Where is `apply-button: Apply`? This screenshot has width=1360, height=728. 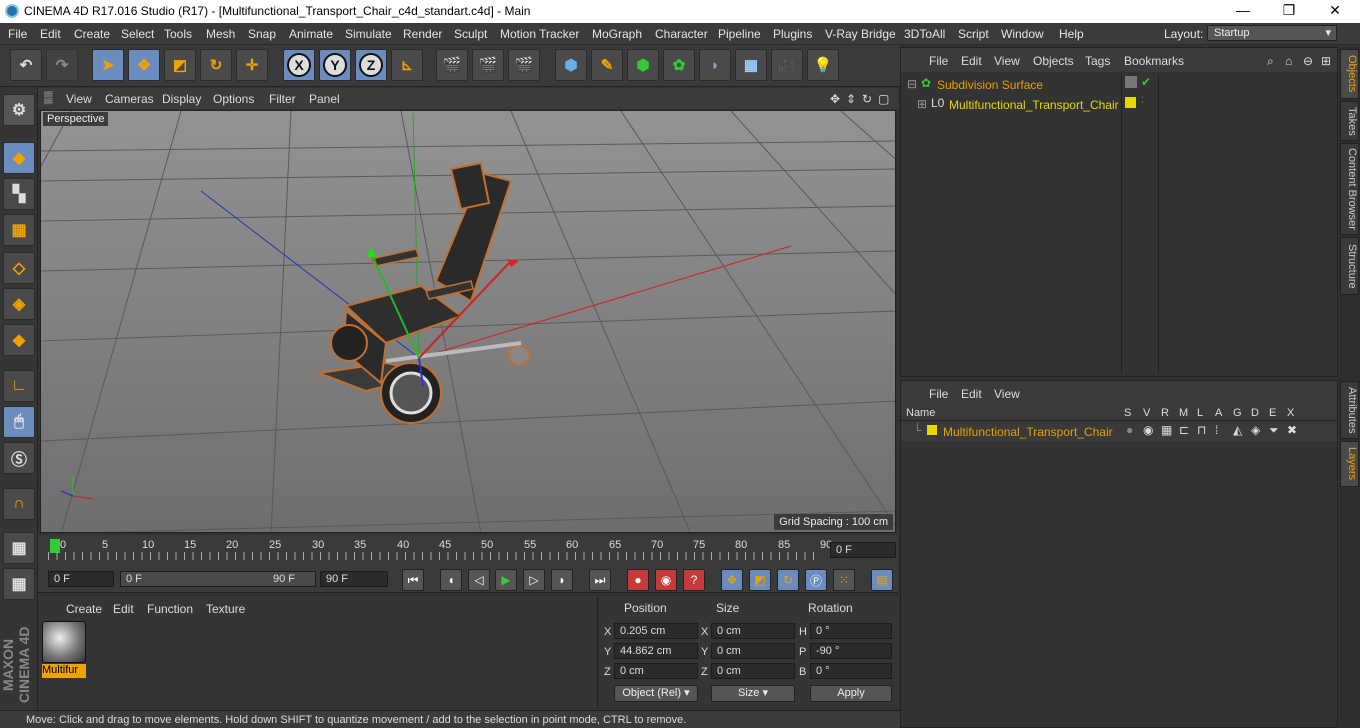 apply-button: Apply is located at coordinates (851, 693).